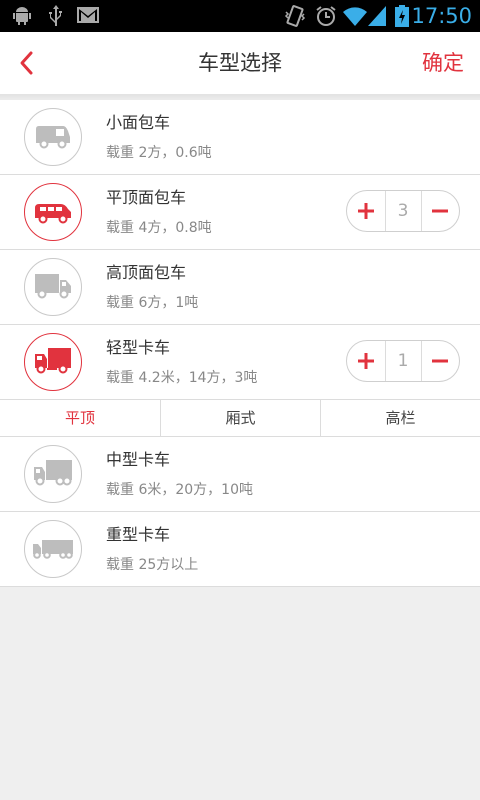  I want to click on page-title: 车型选择, so click(240, 63).